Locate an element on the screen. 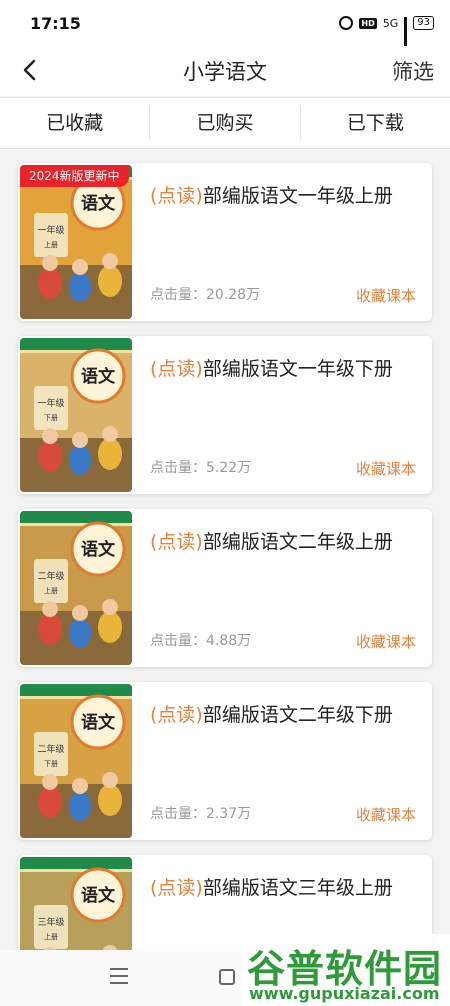  book-cover-image: 语文一年级下册 is located at coordinates (76, 415).